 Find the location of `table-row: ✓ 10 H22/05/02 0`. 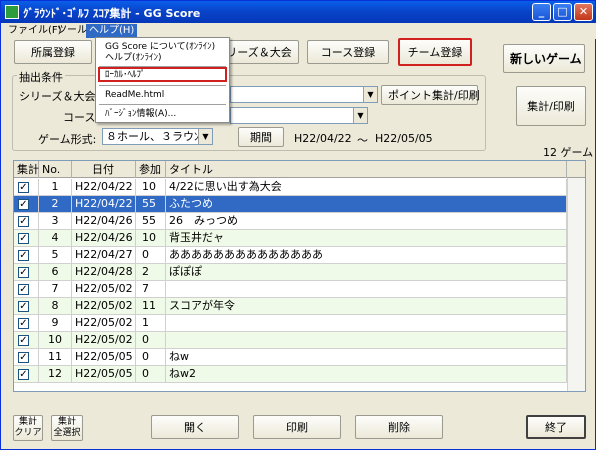

table-row: ✓ 10 H22/05/02 0 is located at coordinates (290, 340).